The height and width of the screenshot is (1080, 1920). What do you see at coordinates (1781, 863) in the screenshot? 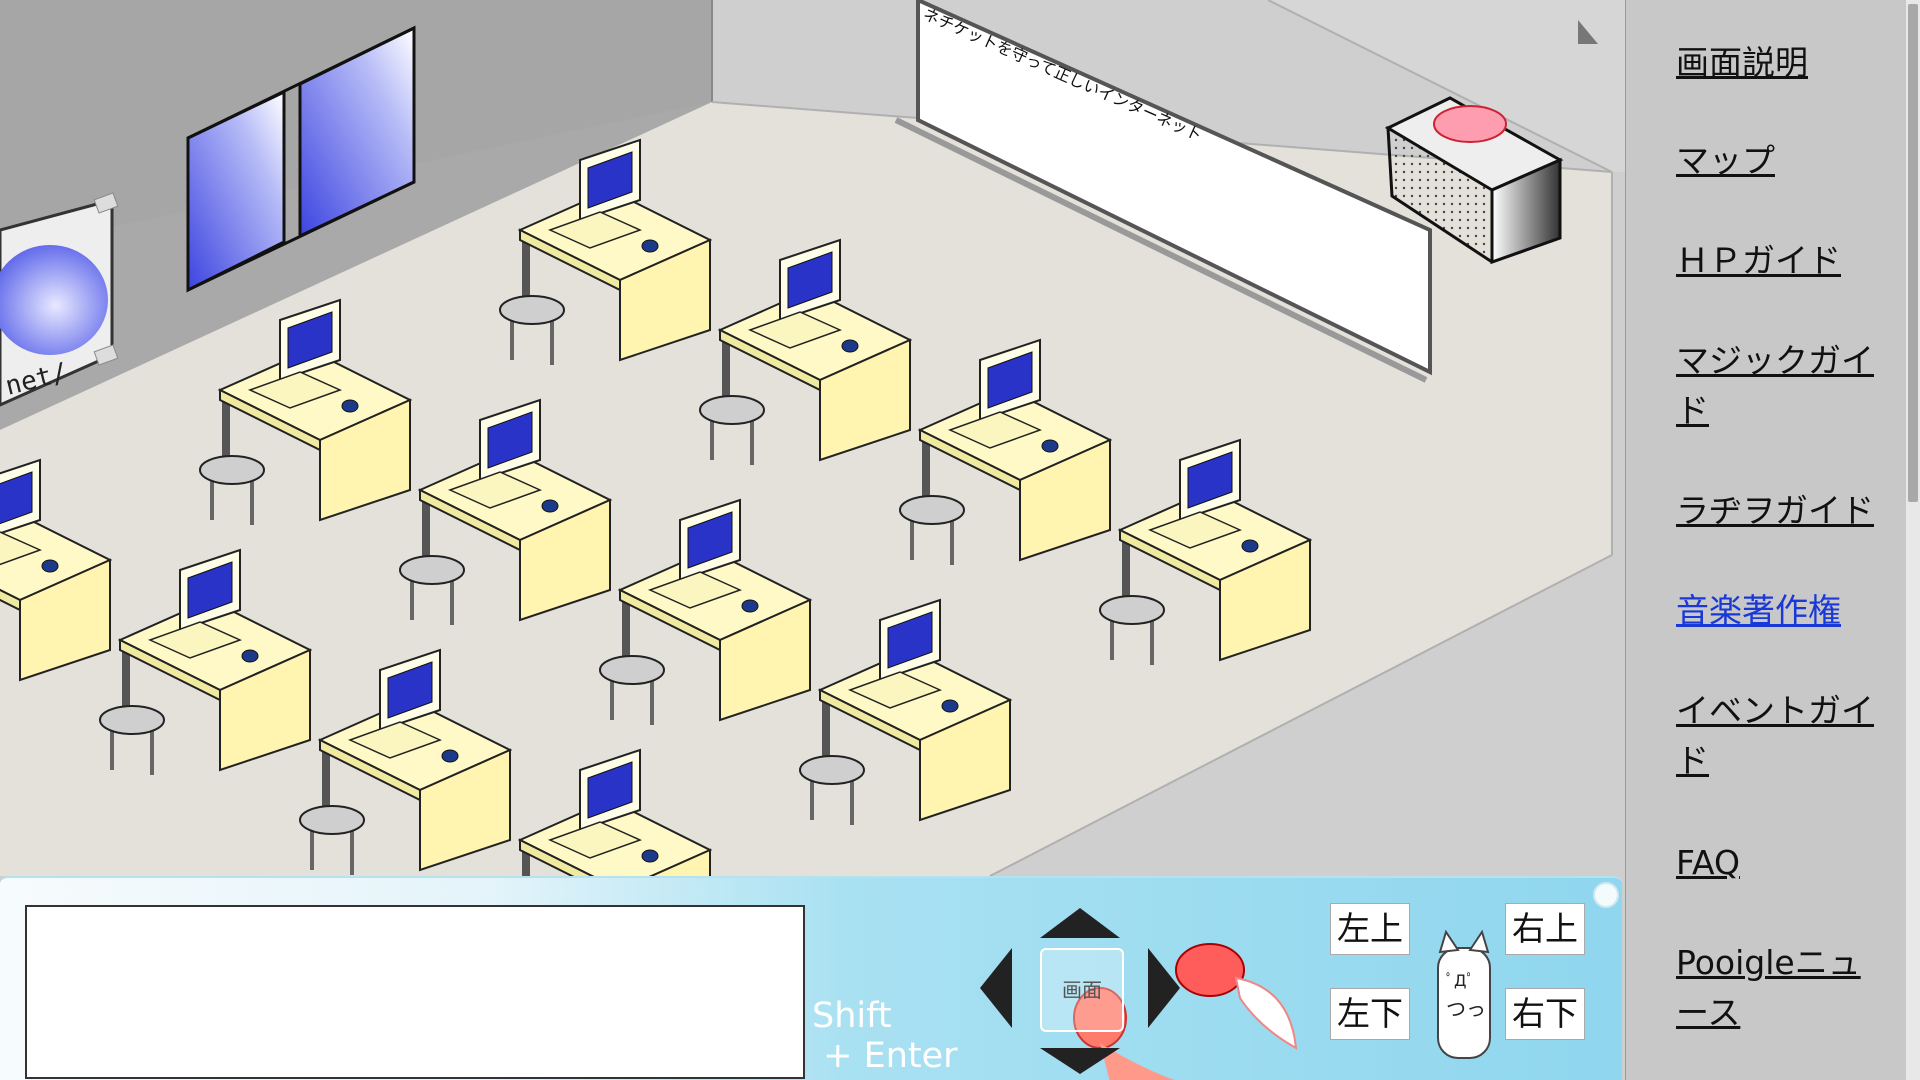
I see `nav-faq: FAQ` at bounding box center [1781, 863].